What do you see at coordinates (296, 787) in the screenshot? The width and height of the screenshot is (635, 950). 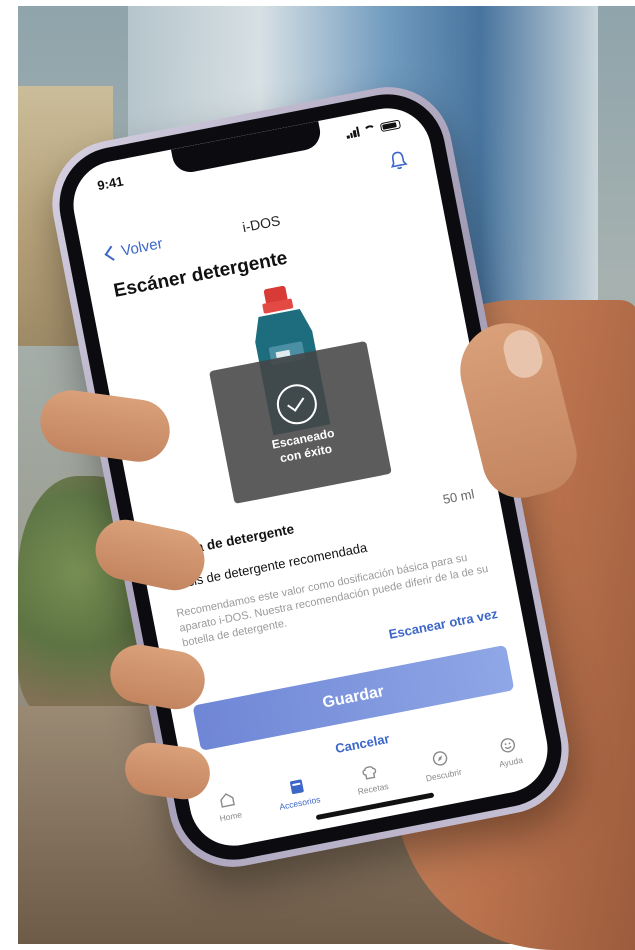 I see `detergent-box-icon` at bounding box center [296, 787].